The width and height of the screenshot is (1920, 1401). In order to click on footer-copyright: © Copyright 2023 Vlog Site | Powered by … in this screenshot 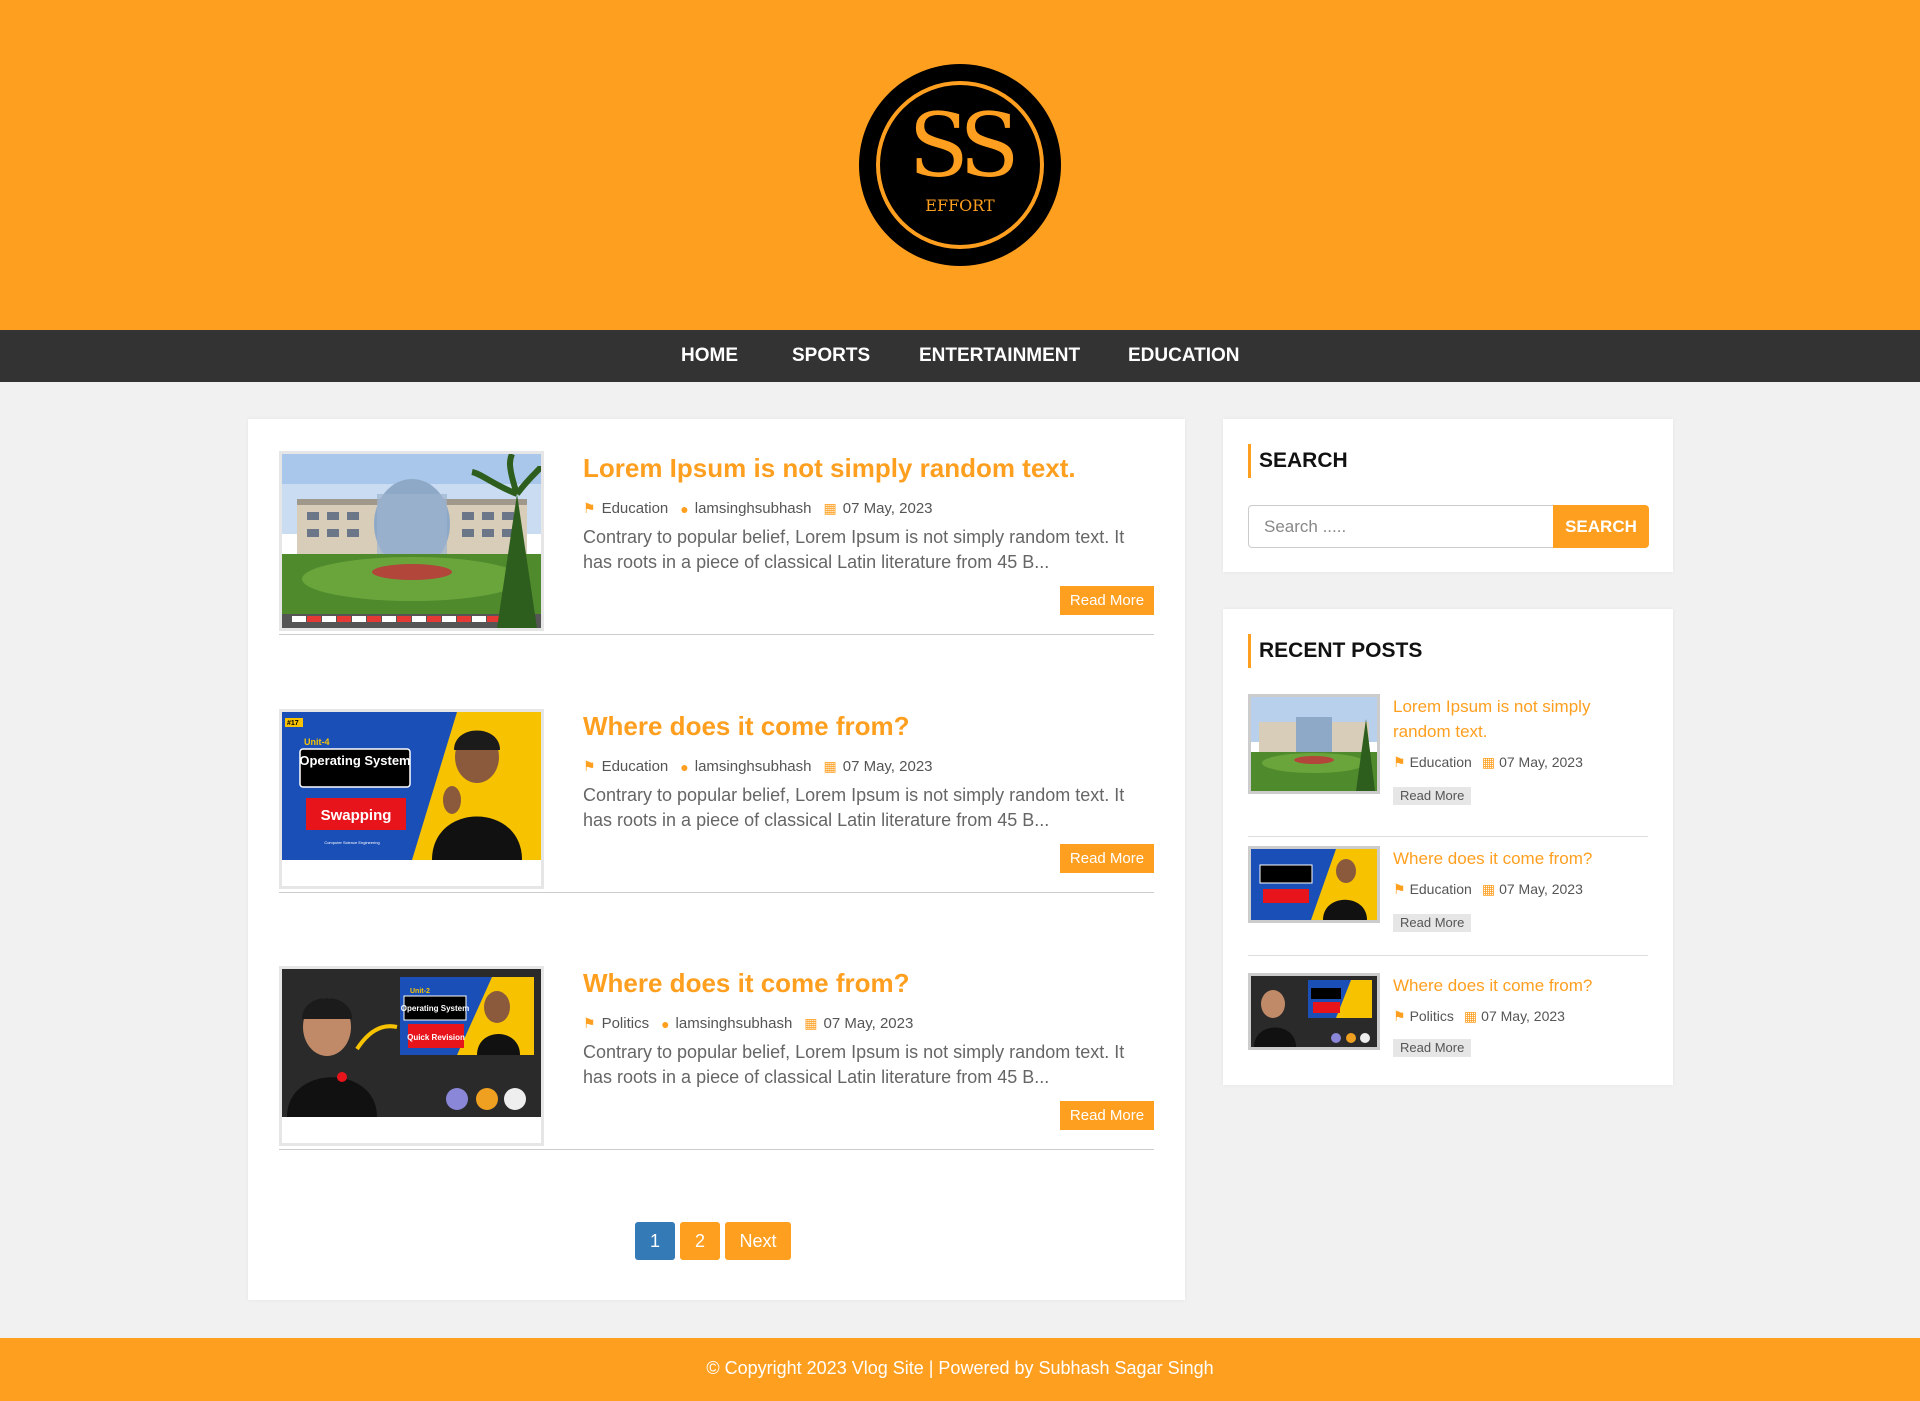, I will do `click(960, 1368)`.